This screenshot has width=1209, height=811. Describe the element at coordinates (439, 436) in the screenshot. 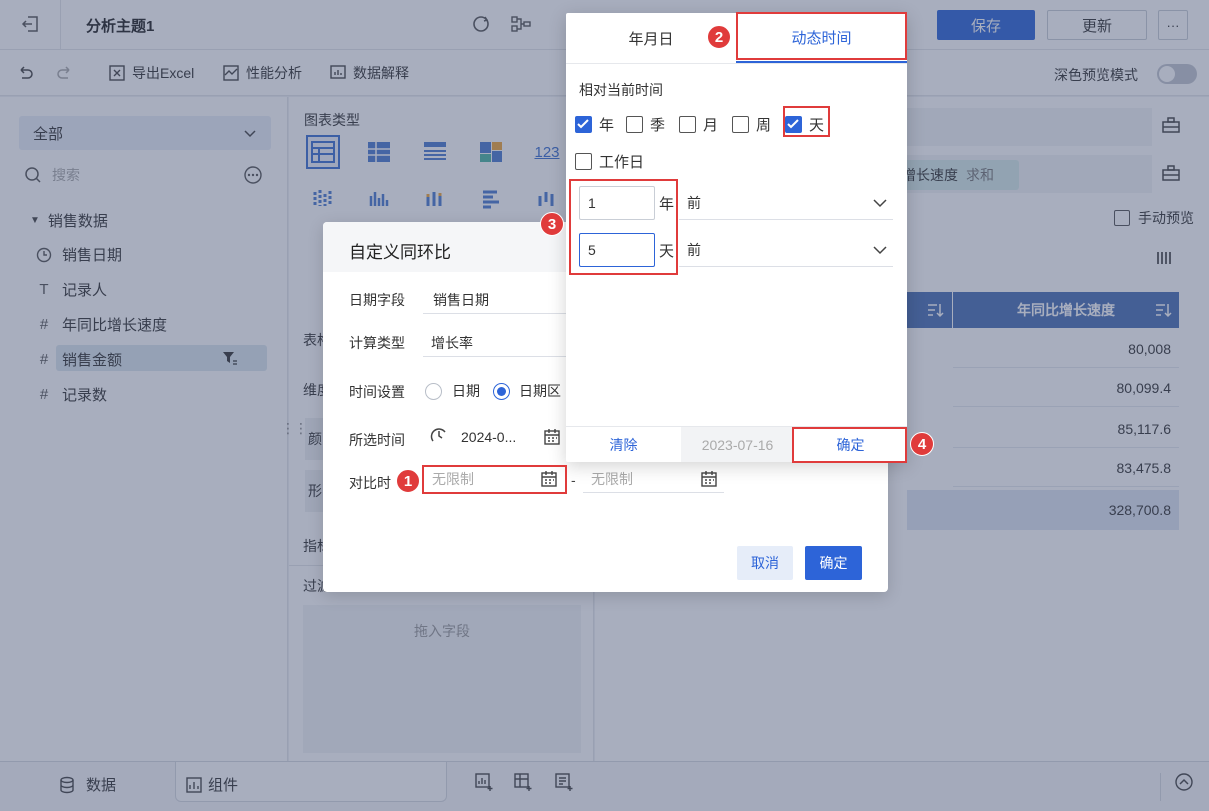

I see `clock-icon` at that location.